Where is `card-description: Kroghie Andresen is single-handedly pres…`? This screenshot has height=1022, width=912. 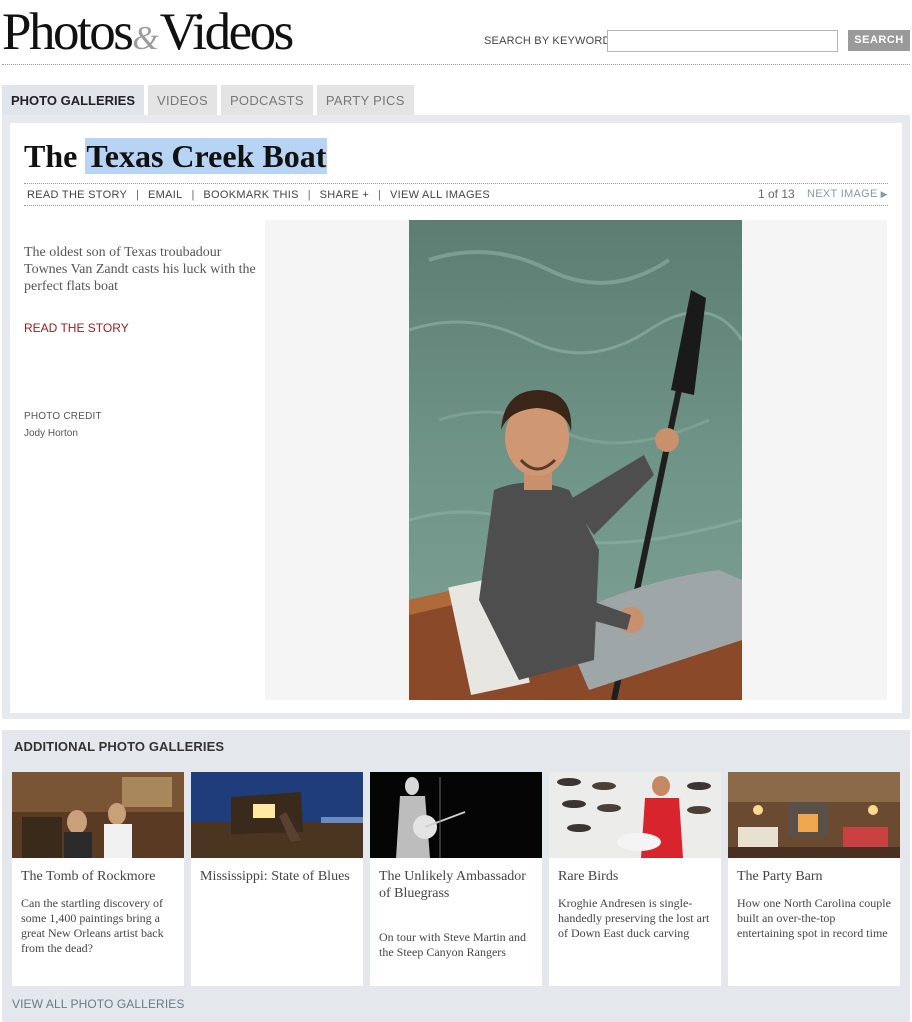 card-description: Kroghie Andresen is single-handedly pres… is located at coordinates (634, 918).